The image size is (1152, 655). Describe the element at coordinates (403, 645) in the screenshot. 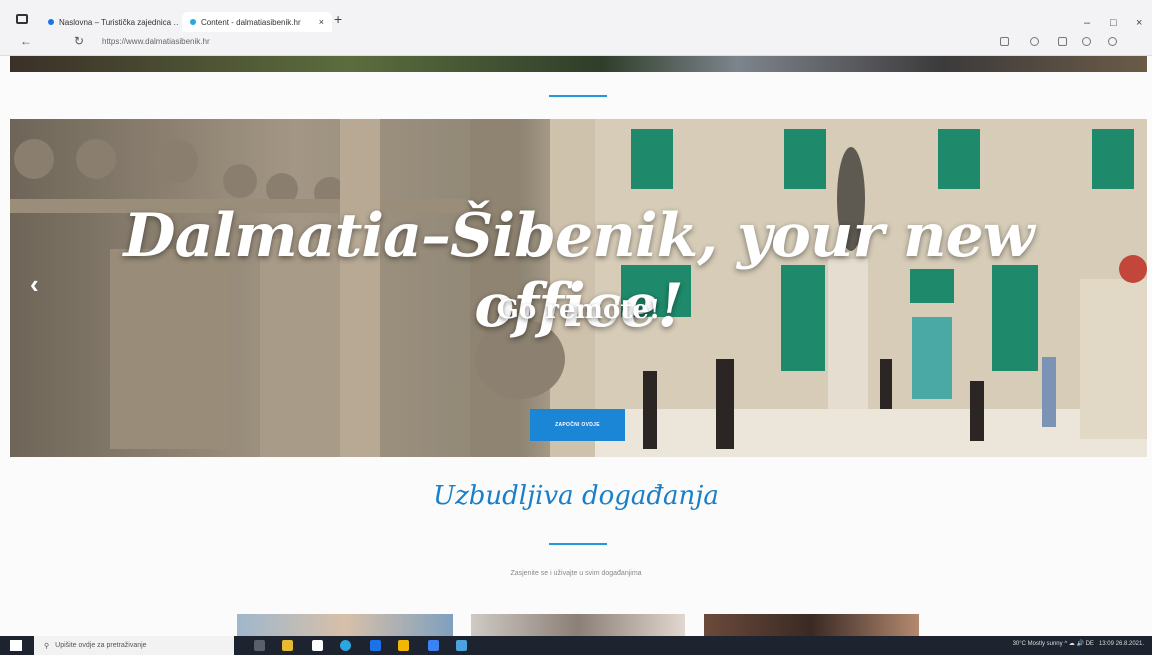

I see `sticky-notes-icon` at that location.